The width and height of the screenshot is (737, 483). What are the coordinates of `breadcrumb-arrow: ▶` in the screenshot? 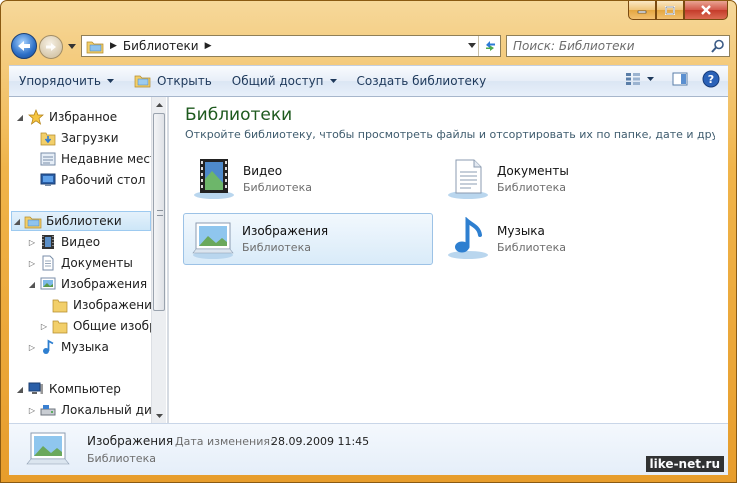 It's located at (208, 46).